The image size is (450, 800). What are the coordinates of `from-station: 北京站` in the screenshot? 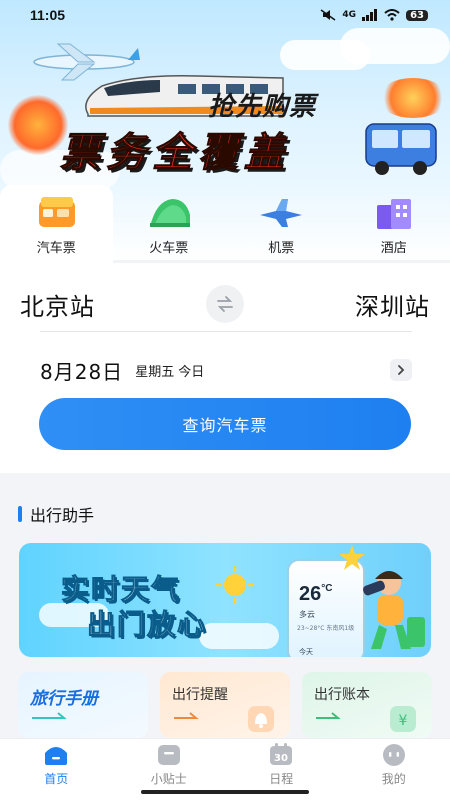 It's located at (57, 304).